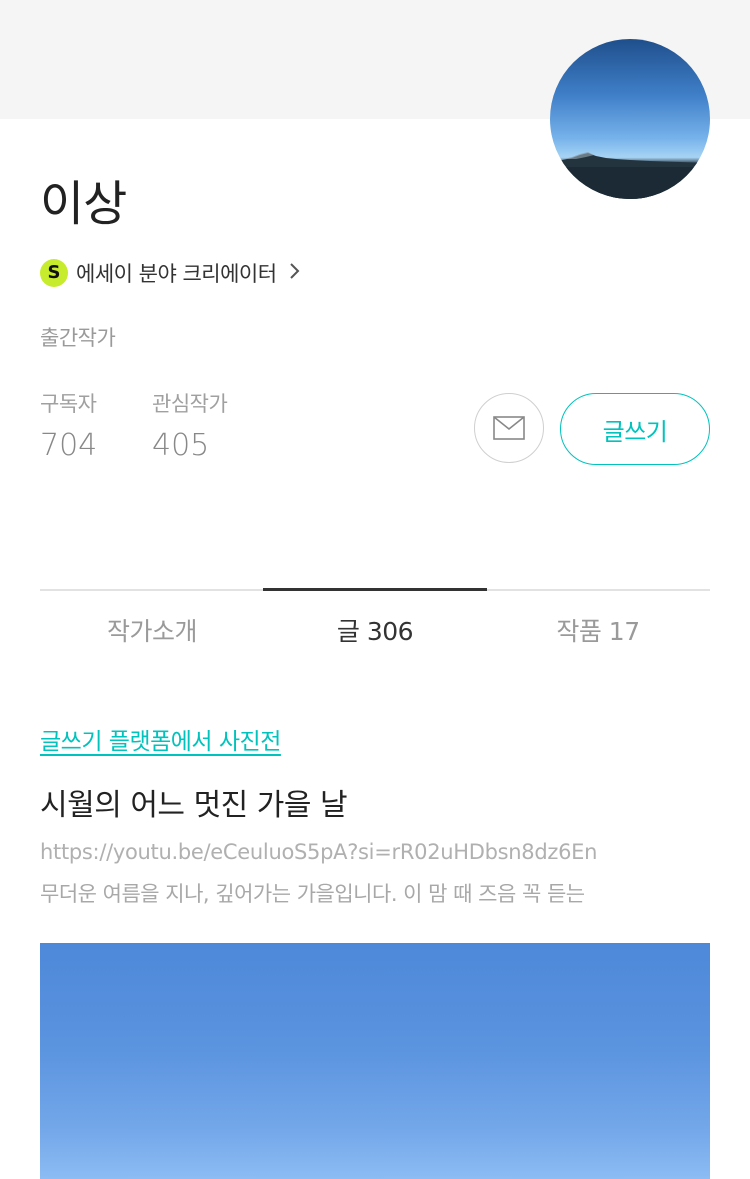  What do you see at coordinates (190, 427) in the screenshot?
I see `following-stat: 관심작가 405` at bounding box center [190, 427].